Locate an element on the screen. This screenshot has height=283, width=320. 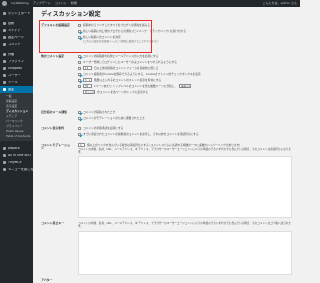
dashboard-icon is located at coordinates (4, 13).